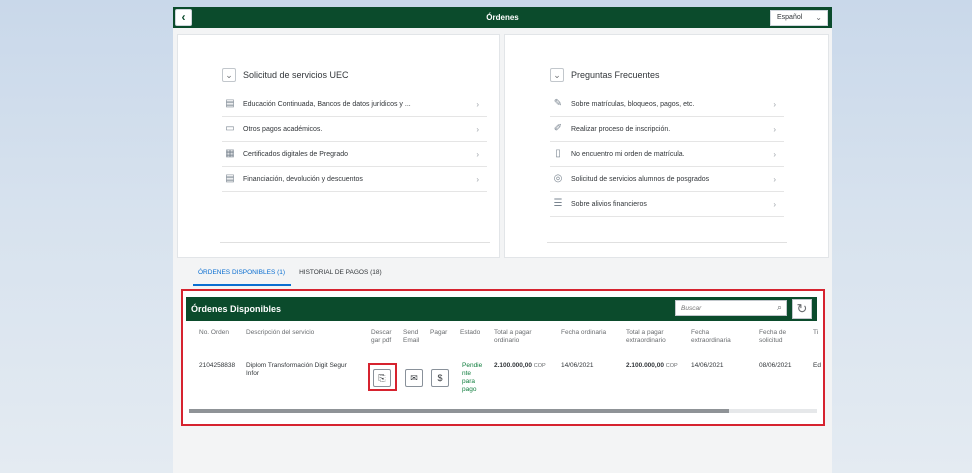 The height and width of the screenshot is (473, 972). Describe the element at coordinates (283, 129) in the screenshot. I see `list-item-label: Otros pagos académicos.` at that location.